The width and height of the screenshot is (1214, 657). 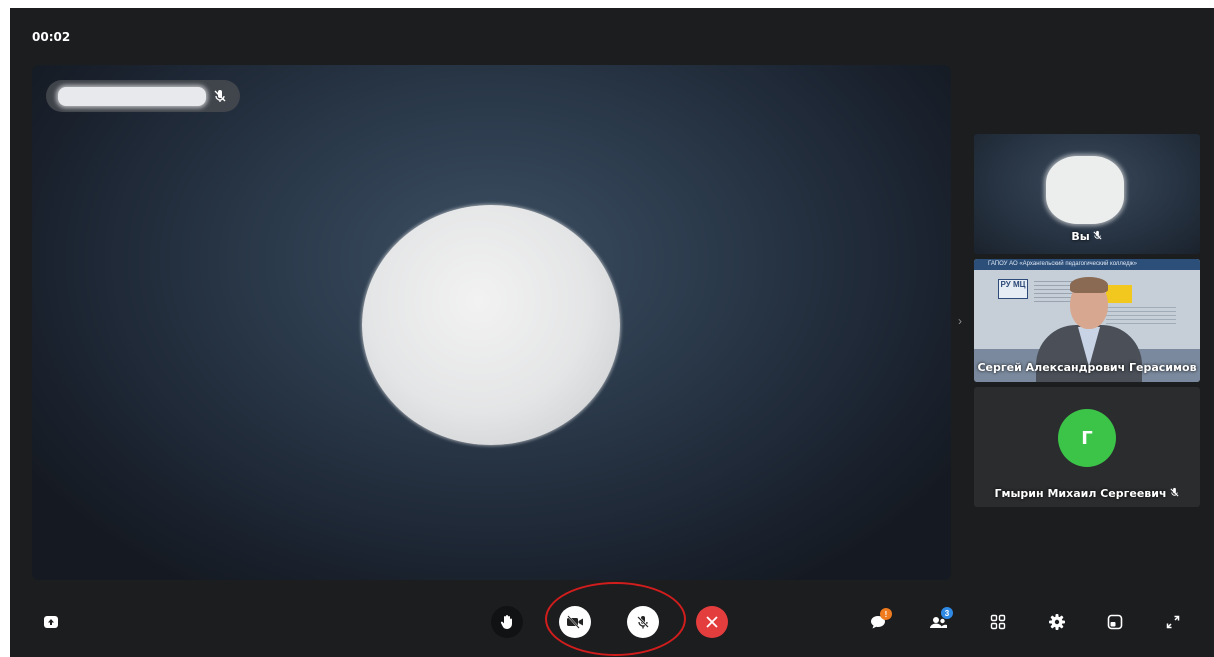 What do you see at coordinates (1080, 493) in the screenshot?
I see `participant-name: Гмырин Михаил Сергеевич` at bounding box center [1080, 493].